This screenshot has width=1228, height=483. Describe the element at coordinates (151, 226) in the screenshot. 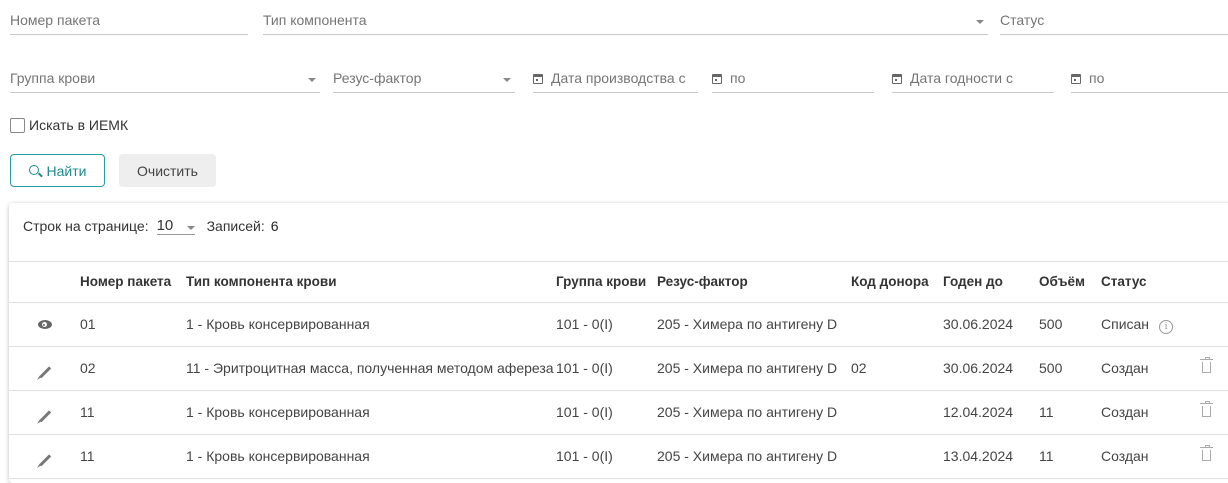

I see `pager: Строк на странице: 10 Записей: 6` at that location.